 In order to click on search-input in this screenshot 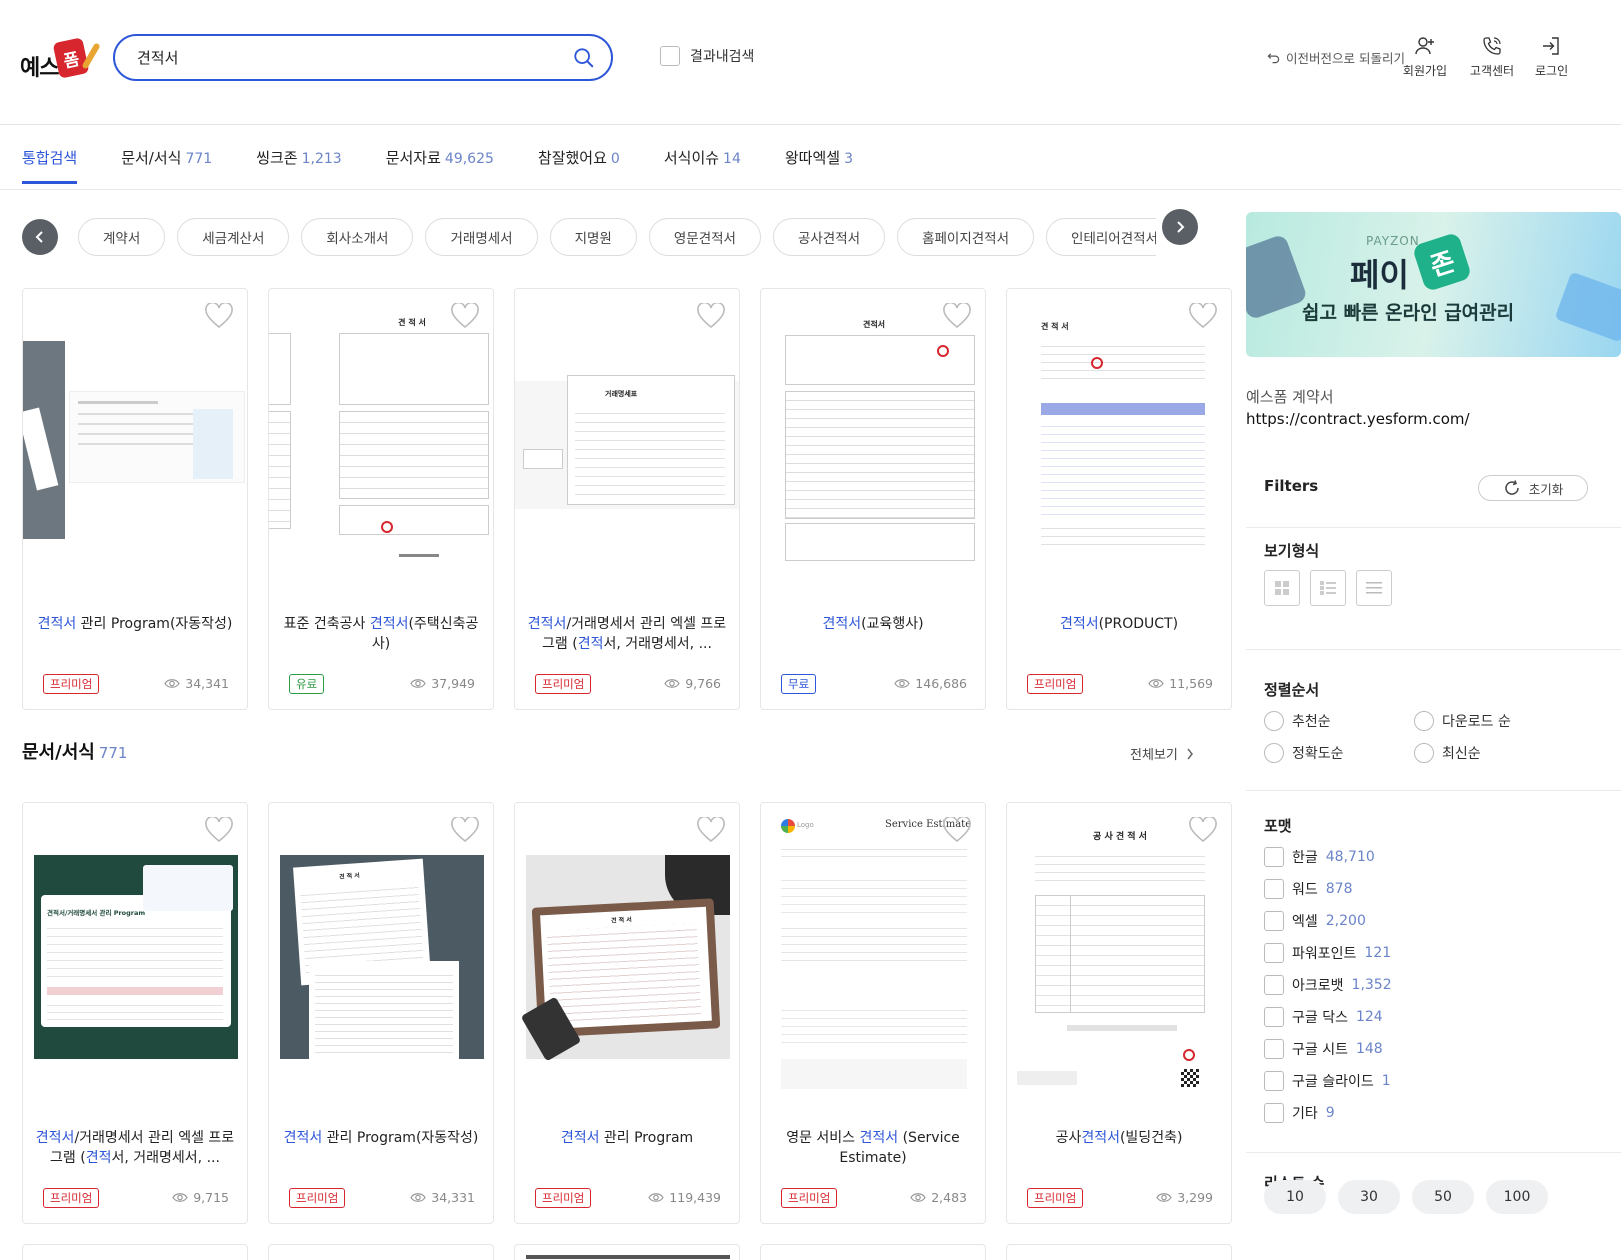, I will do `click(347, 57)`.